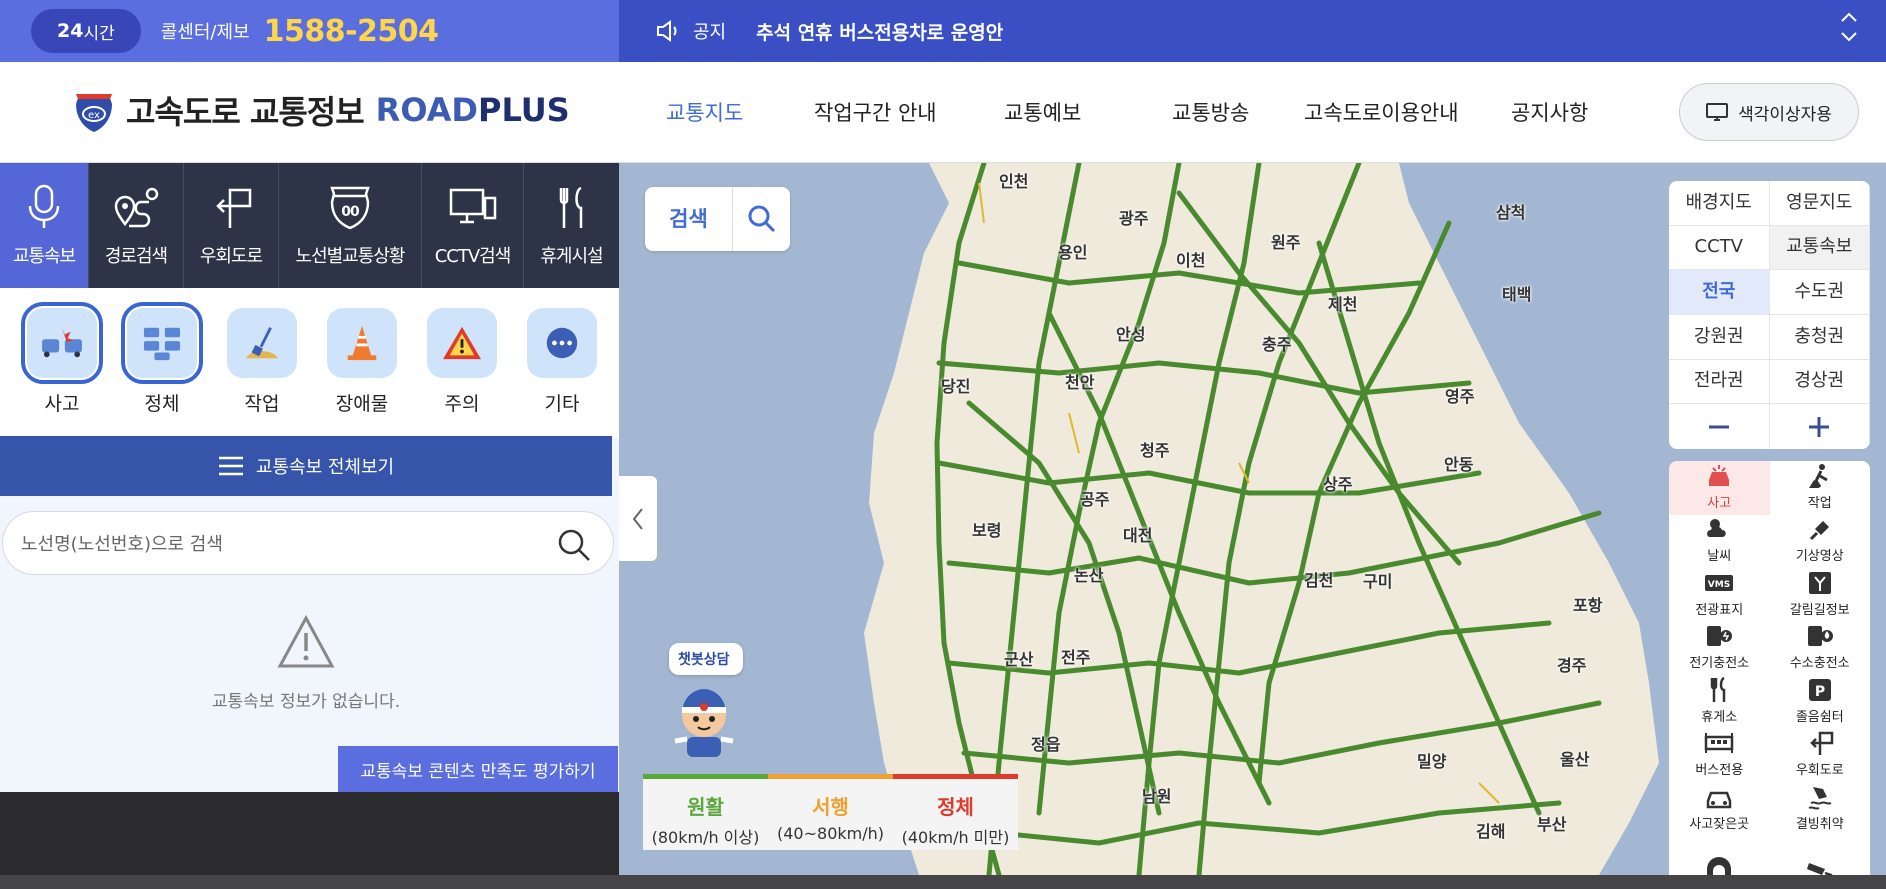  I want to click on category-congestion: 정체, so click(162, 370).